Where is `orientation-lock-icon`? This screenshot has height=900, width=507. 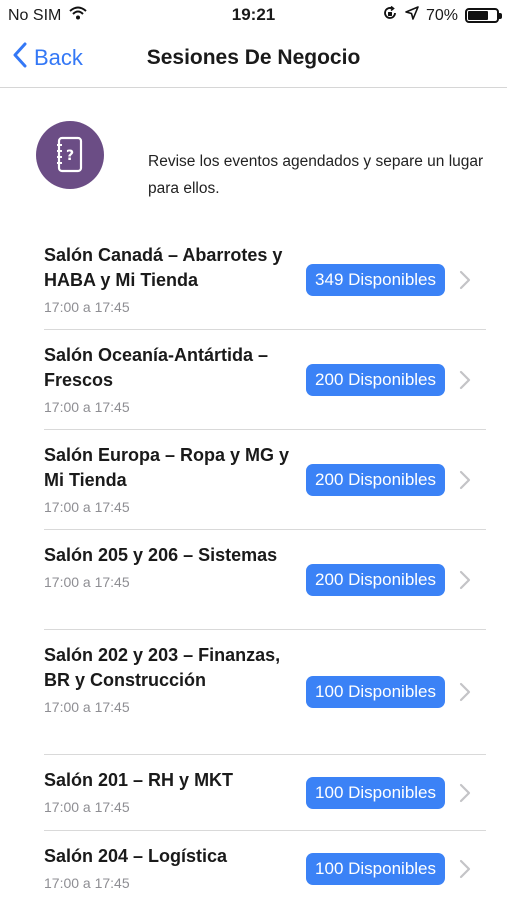
orientation-lock-icon is located at coordinates (390, 15).